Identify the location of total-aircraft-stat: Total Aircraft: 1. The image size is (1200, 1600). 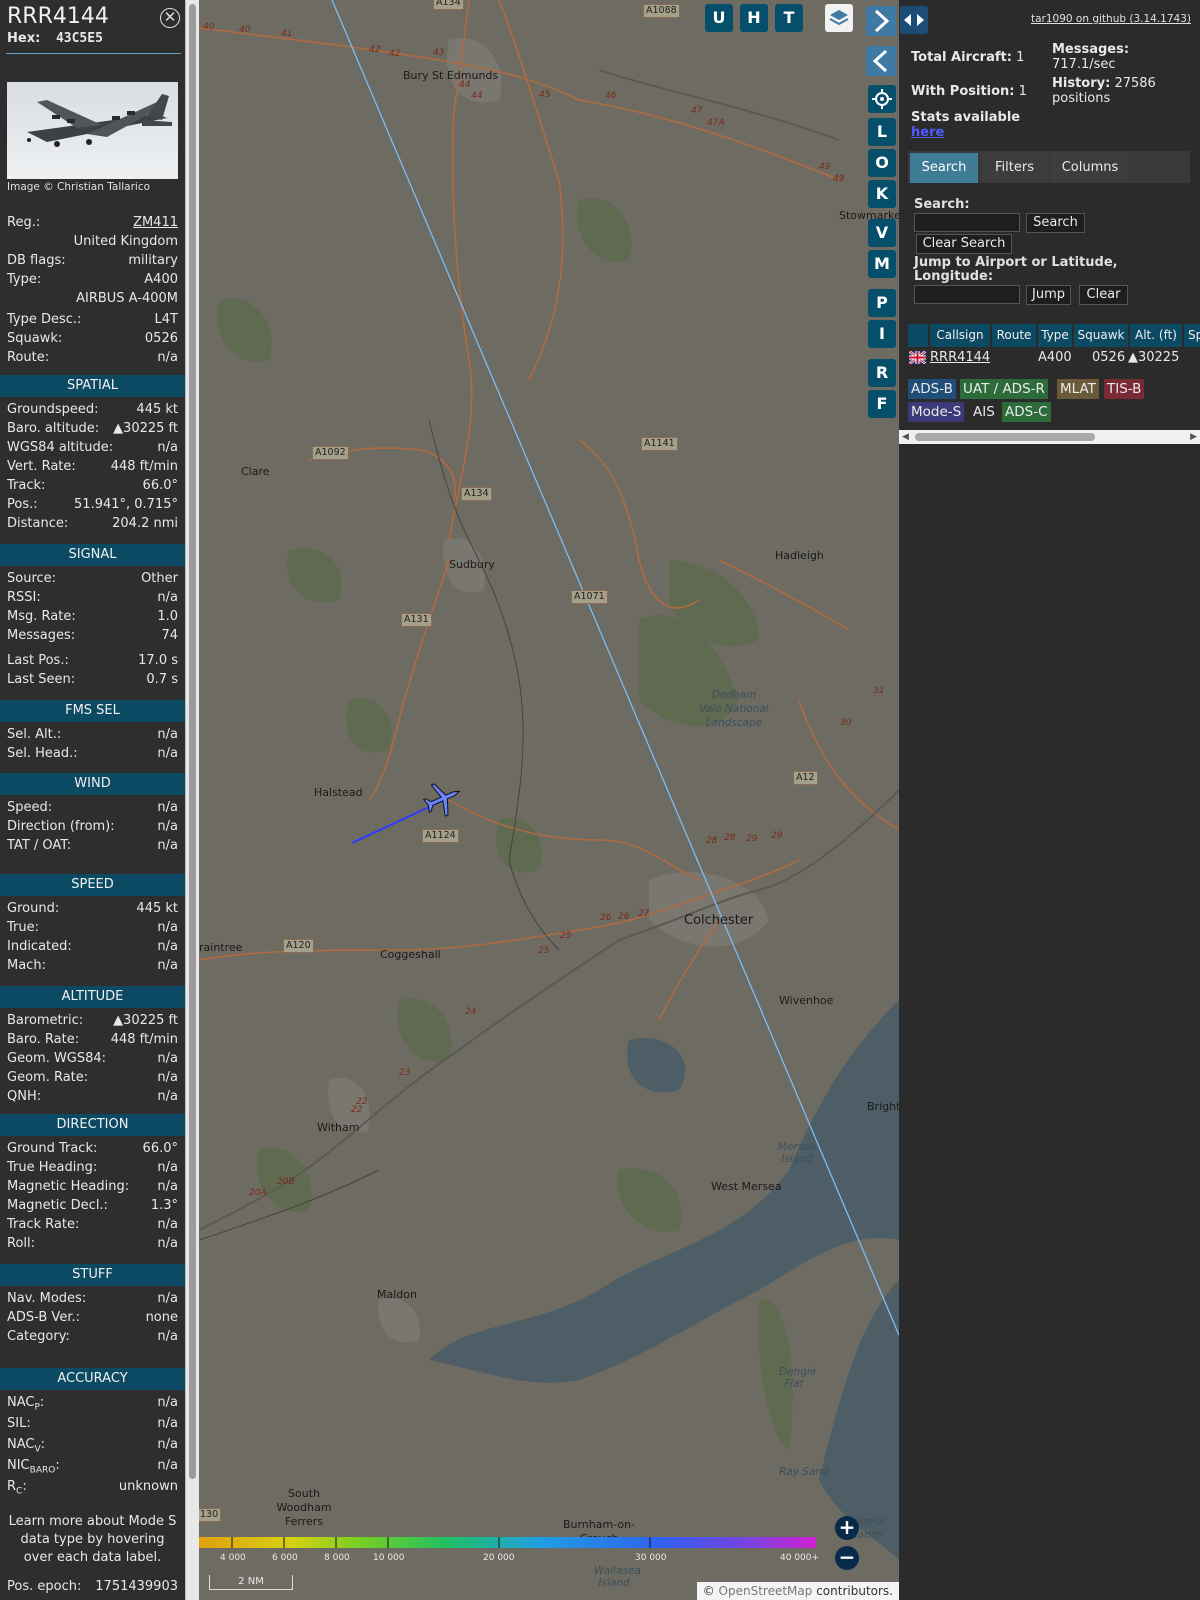
(968, 57).